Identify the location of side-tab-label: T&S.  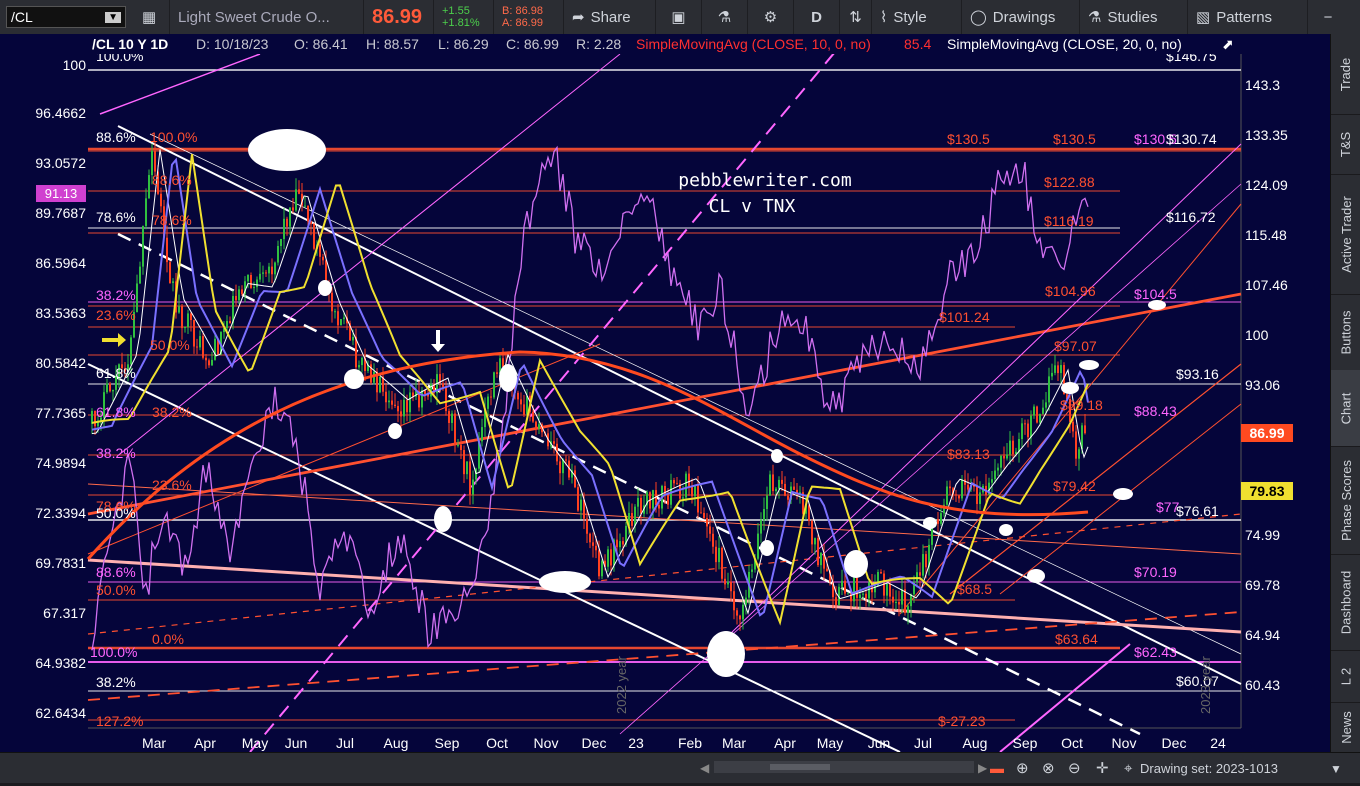
(1346, 144).